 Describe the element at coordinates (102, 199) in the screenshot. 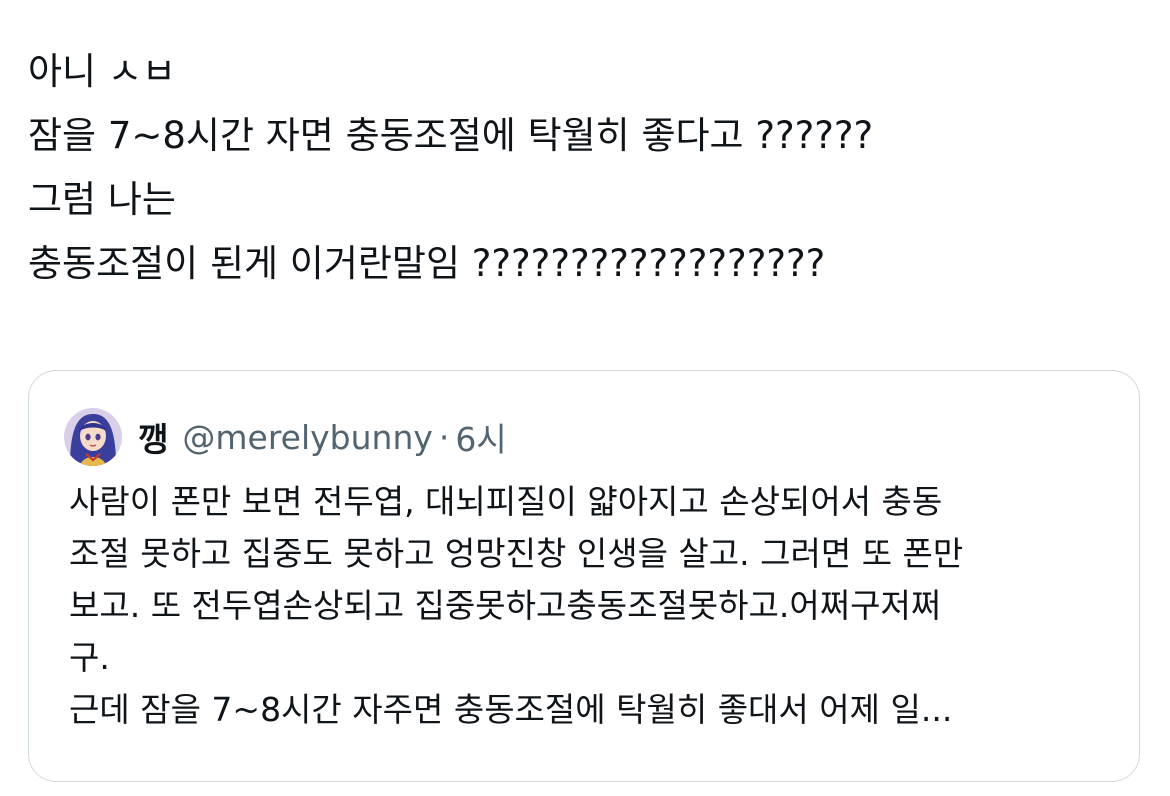

I see `tweet-text-line: 그럼 나는` at that location.